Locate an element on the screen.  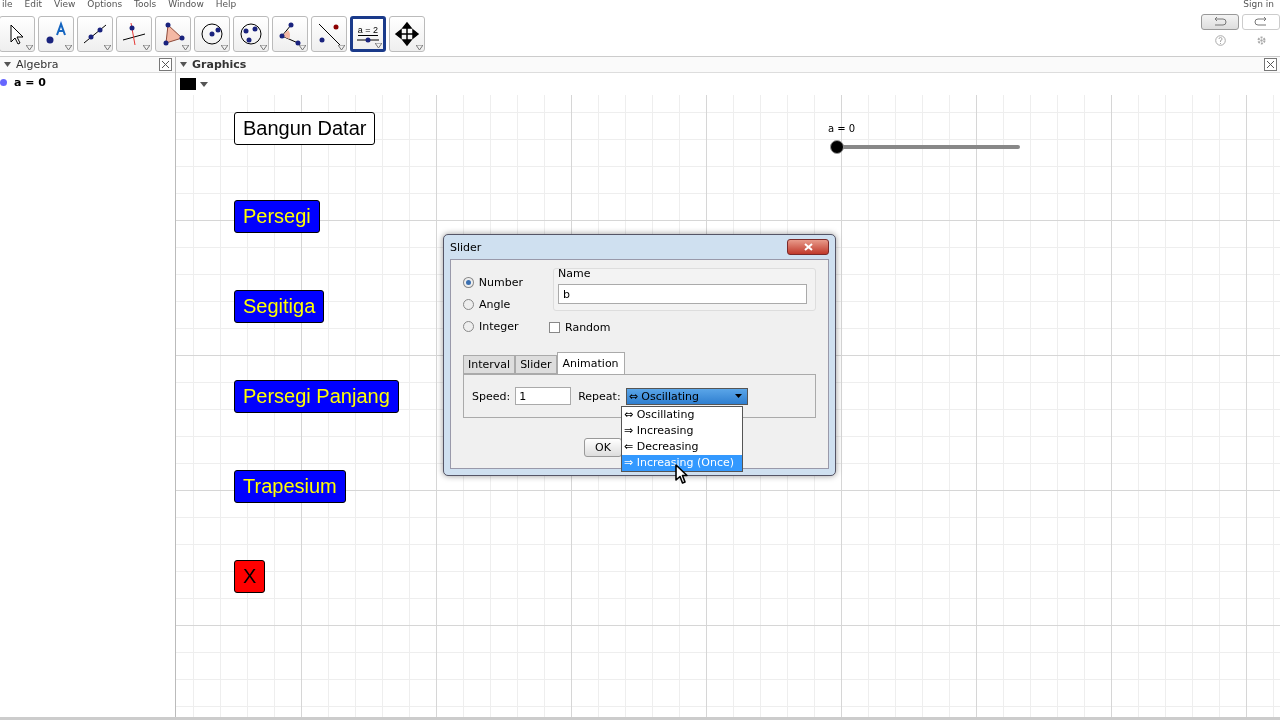
algebra-entry: a = 0 is located at coordinates (30, 82).